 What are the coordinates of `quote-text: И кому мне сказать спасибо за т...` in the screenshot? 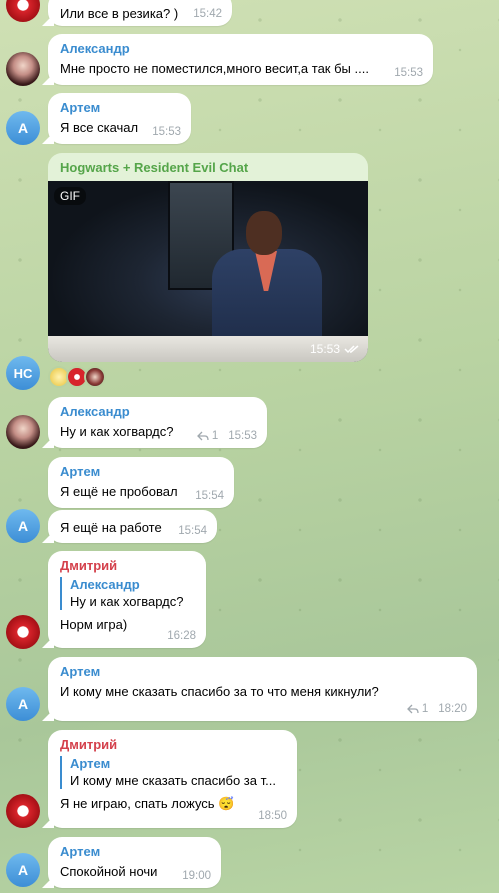 It's located at (173, 780).